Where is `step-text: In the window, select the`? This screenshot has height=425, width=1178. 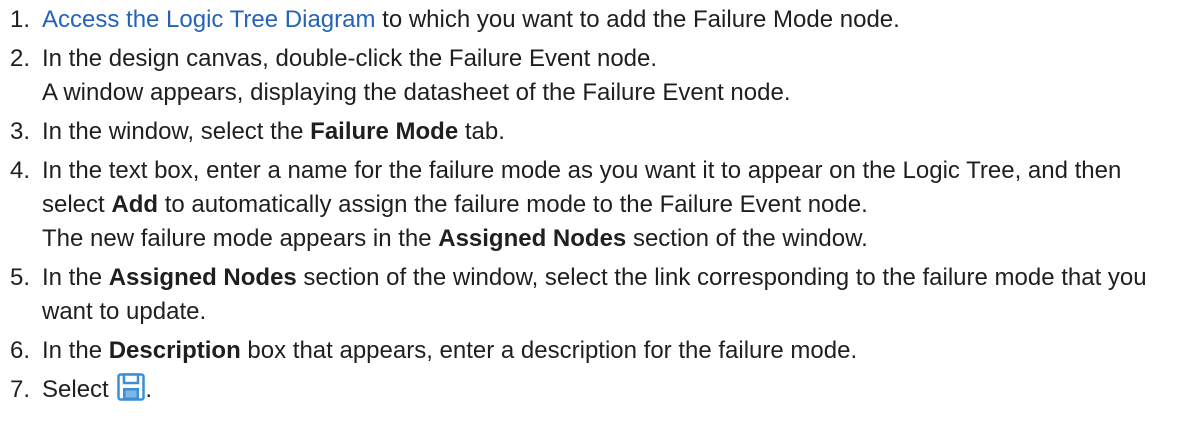
step-text: In the window, select the is located at coordinates (176, 131).